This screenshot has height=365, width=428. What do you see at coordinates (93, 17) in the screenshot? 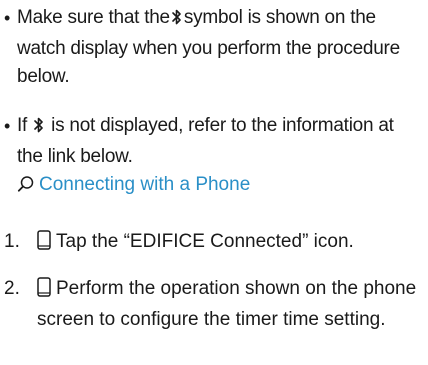
I see `bullet-text-before: Make sure that the` at bounding box center [93, 17].